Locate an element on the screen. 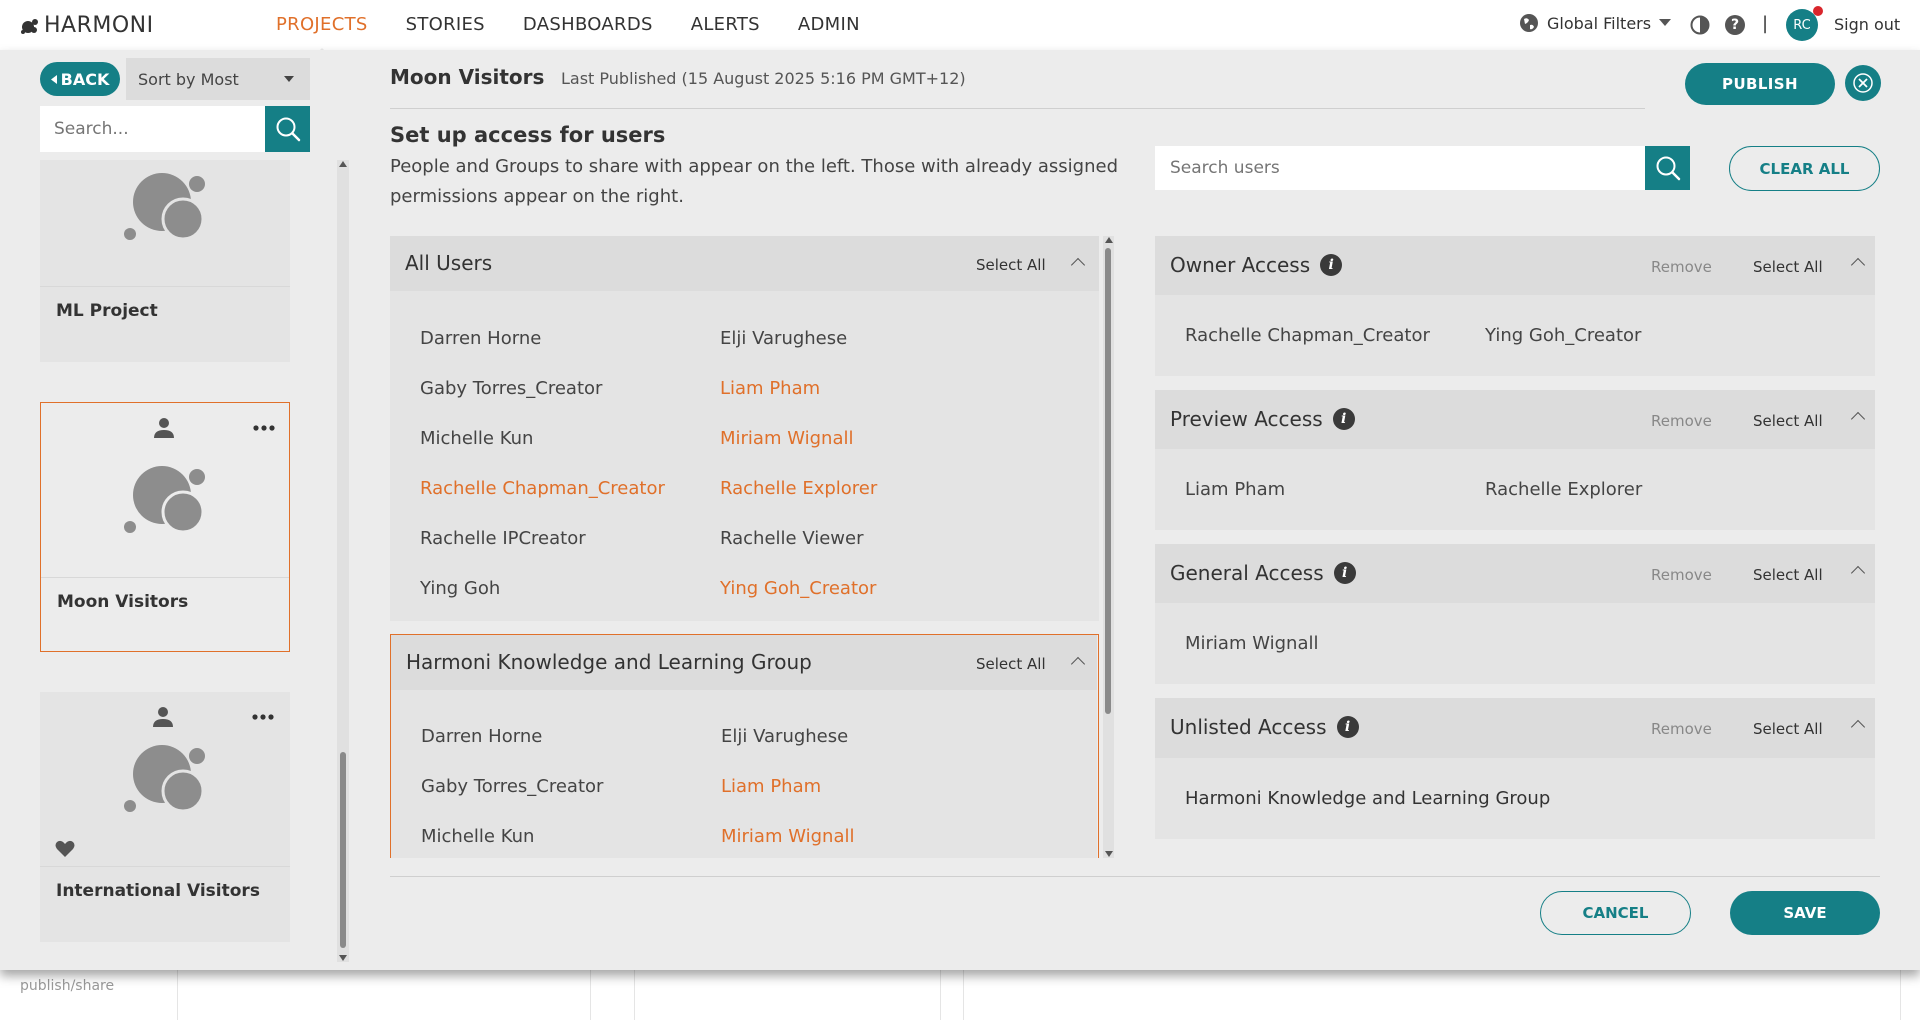 The image size is (1920, 1020). favorite-heart-icon is located at coordinates (65, 849).